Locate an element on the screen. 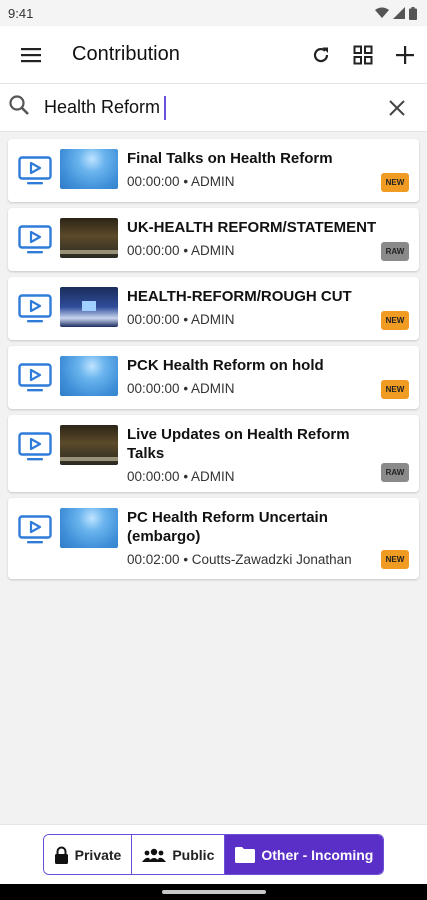 This screenshot has height=900, width=427. list-item-author: Coutts-Zawadzki Jonathan is located at coordinates (271, 559).